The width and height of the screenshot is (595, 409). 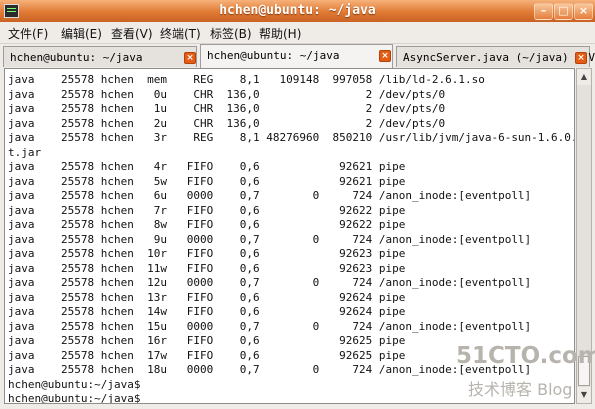 I want to click on terminal-line: java 25578 hchen 13r FIFO 0,6 92624 pipe, so click(x=207, y=297).